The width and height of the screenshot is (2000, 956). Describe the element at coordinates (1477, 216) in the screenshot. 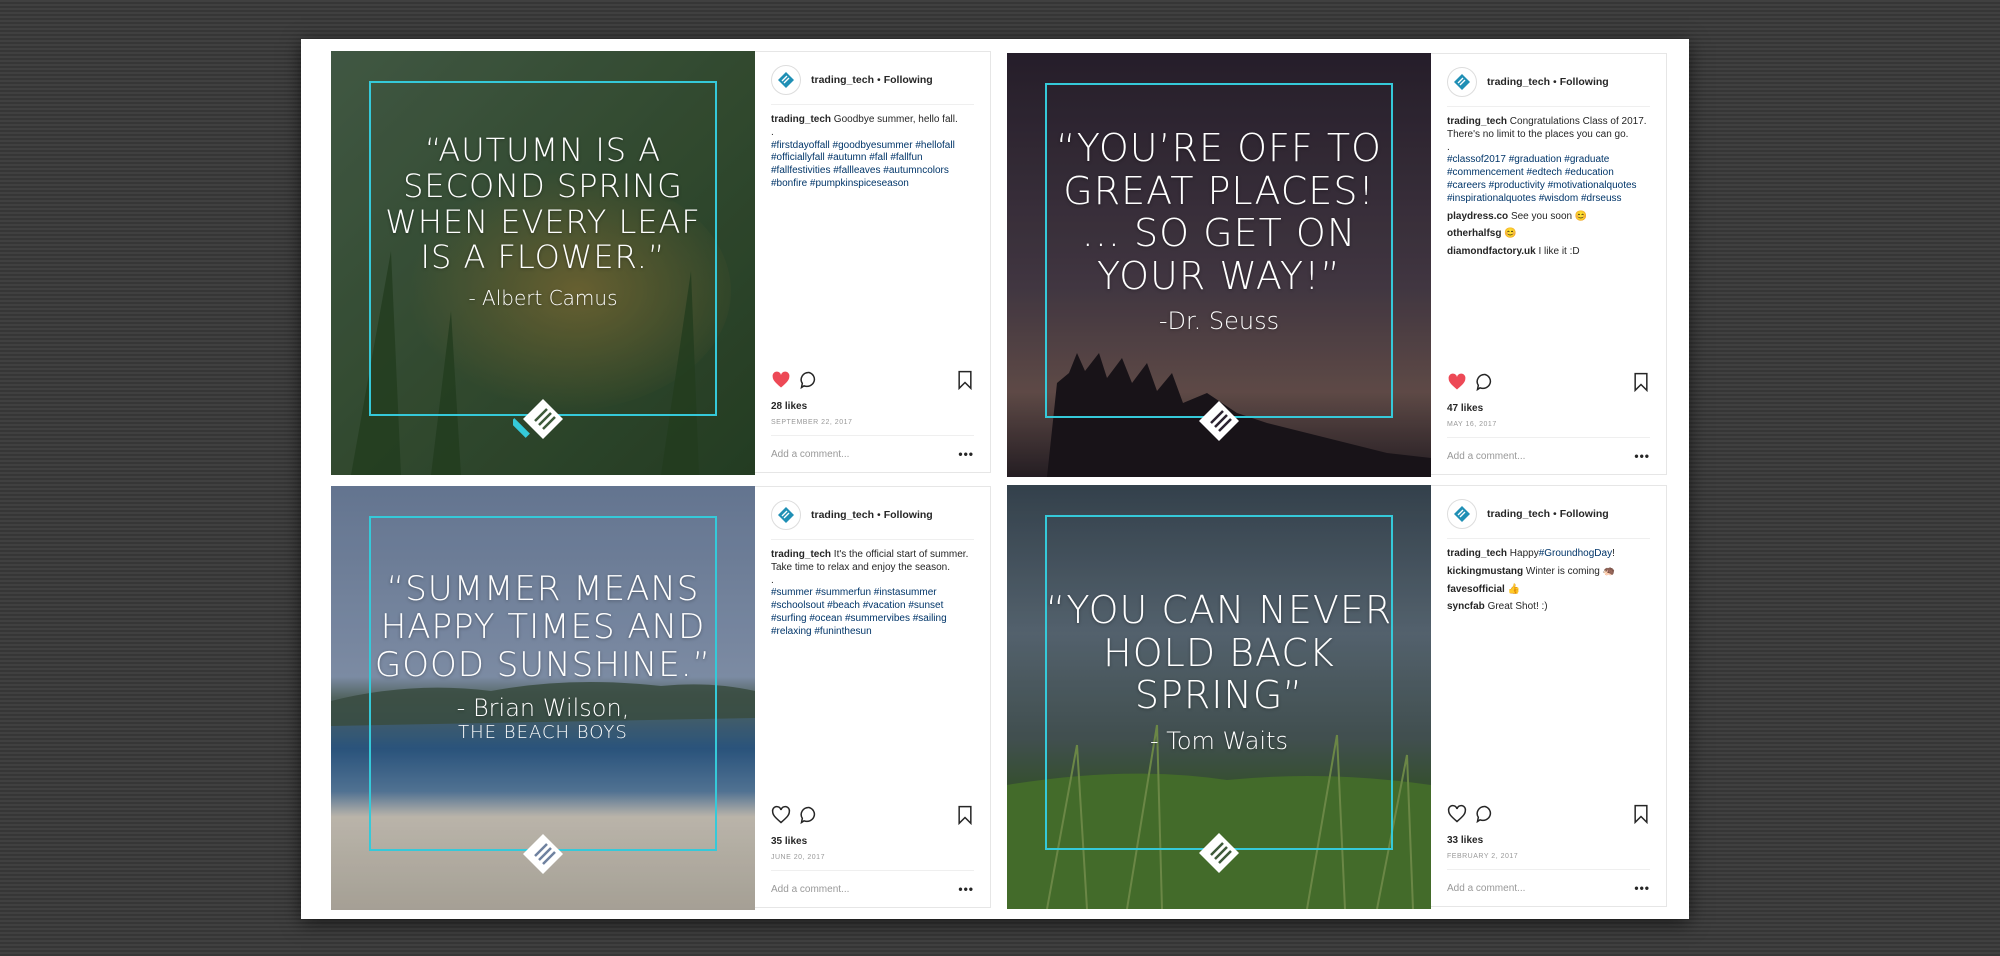

I see `comment-username: playdress.co` at that location.